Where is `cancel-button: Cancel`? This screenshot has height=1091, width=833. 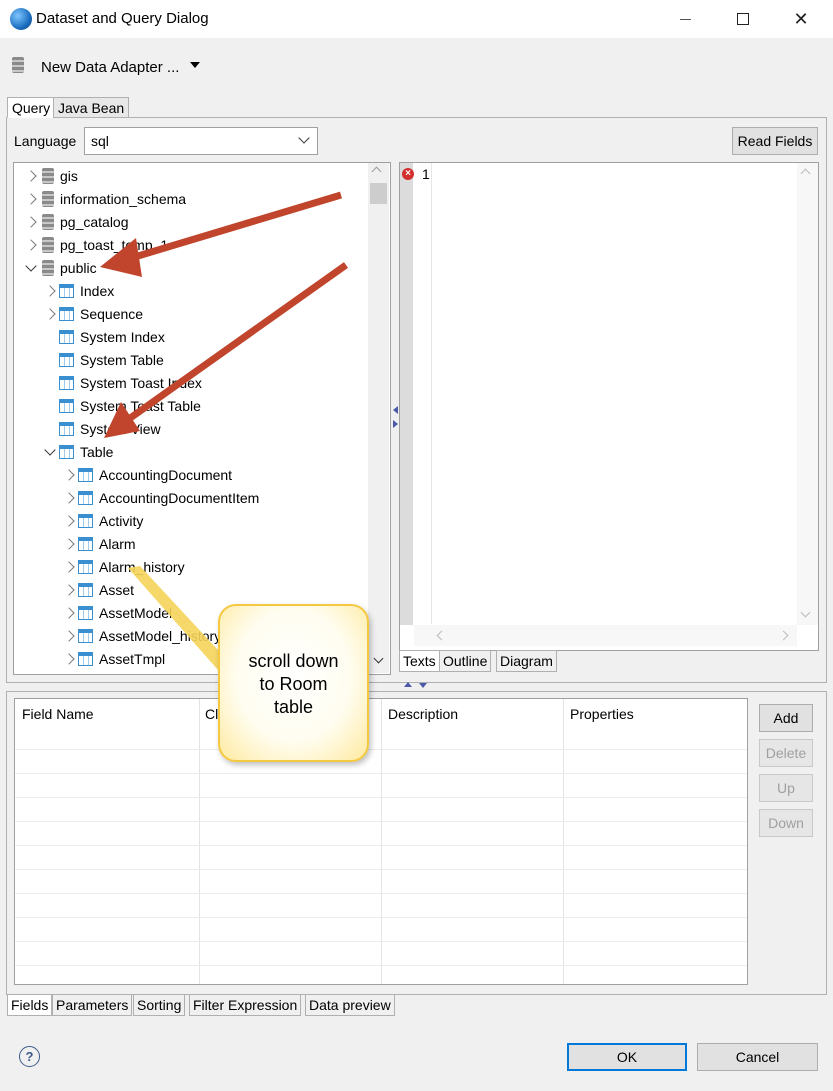 cancel-button: Cancel is located at coordinates (757, 1057).